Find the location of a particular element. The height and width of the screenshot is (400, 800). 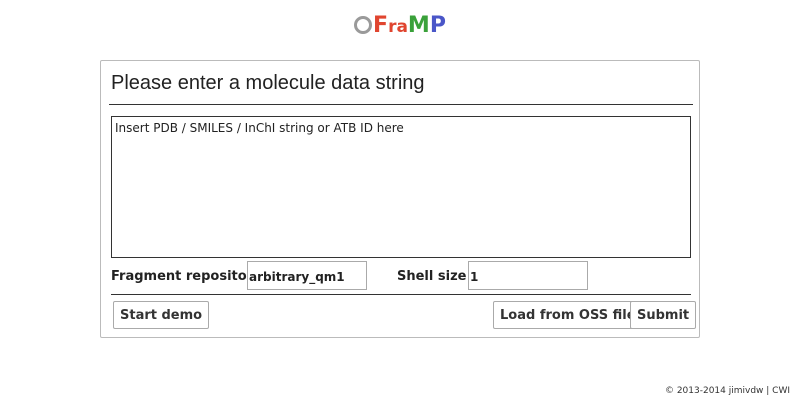

shell-size-label: Shell size is located at coordinates (432, 276).